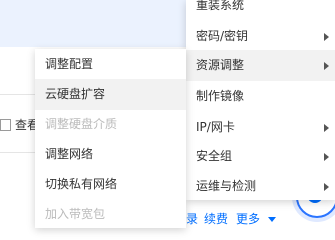  I want to click on menu-item-label: 密码/密钥, so click(222, 36).